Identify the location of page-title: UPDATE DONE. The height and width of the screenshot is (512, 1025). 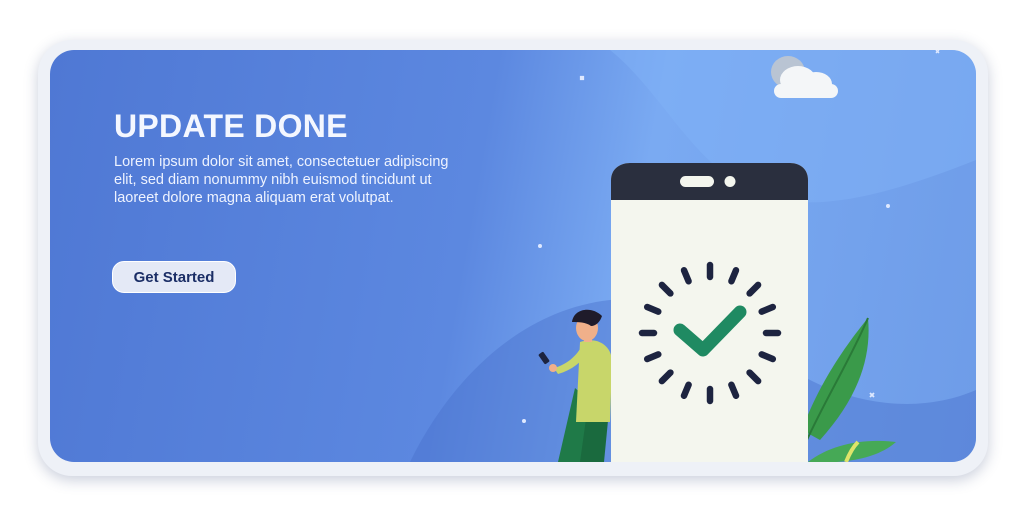
(231, 126).